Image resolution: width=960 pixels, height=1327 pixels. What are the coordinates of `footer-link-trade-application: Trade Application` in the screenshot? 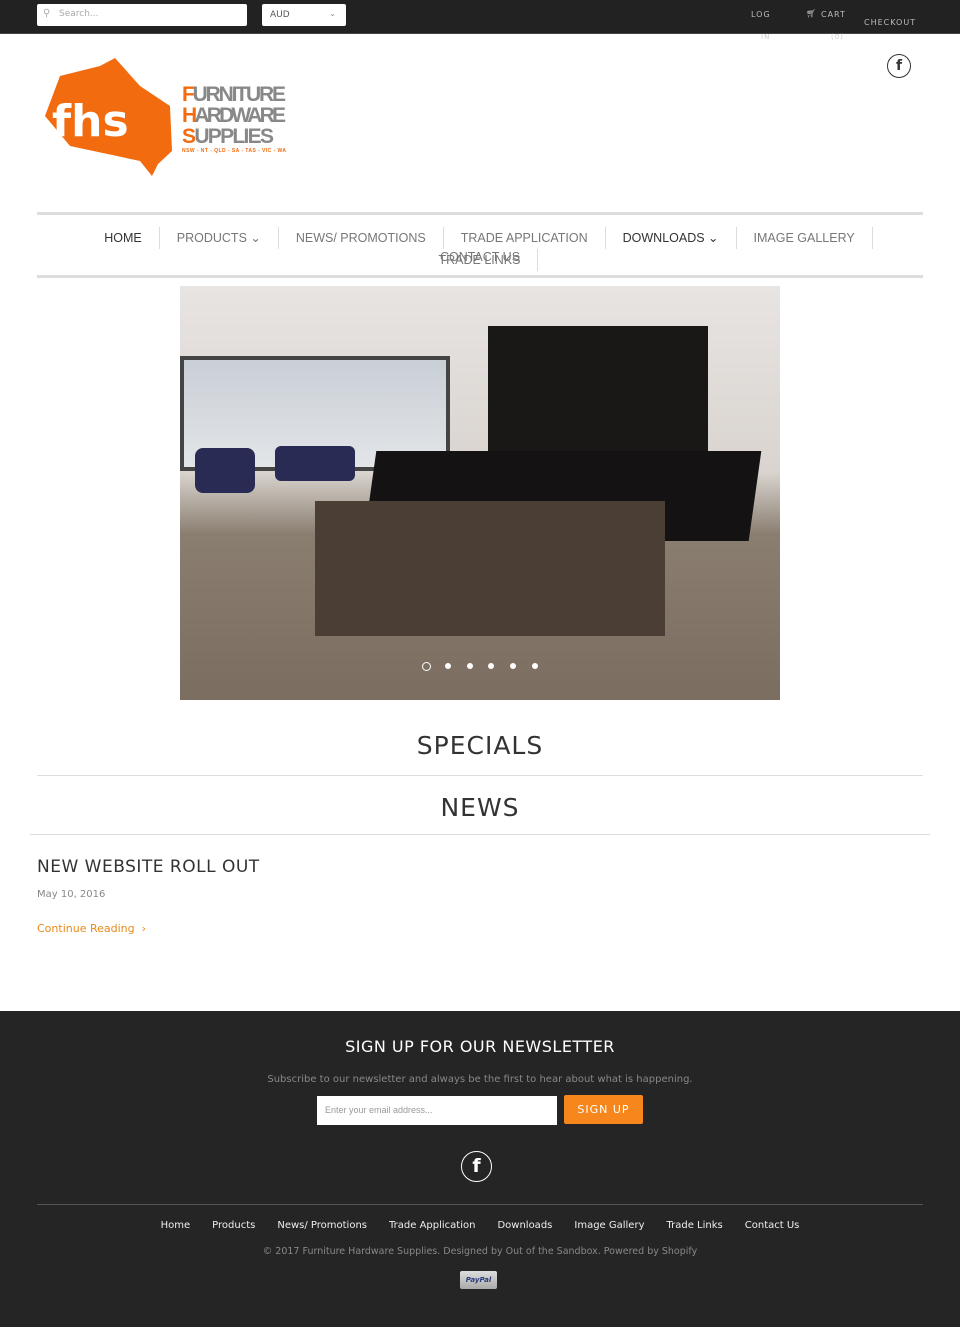 It's located at (432, 1225).